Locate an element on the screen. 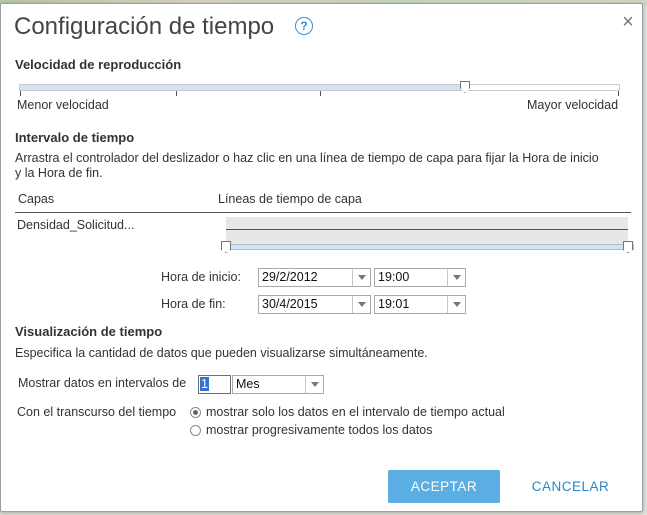  start-date-value: 29/2/2012 is located at coordinates (290, 277).